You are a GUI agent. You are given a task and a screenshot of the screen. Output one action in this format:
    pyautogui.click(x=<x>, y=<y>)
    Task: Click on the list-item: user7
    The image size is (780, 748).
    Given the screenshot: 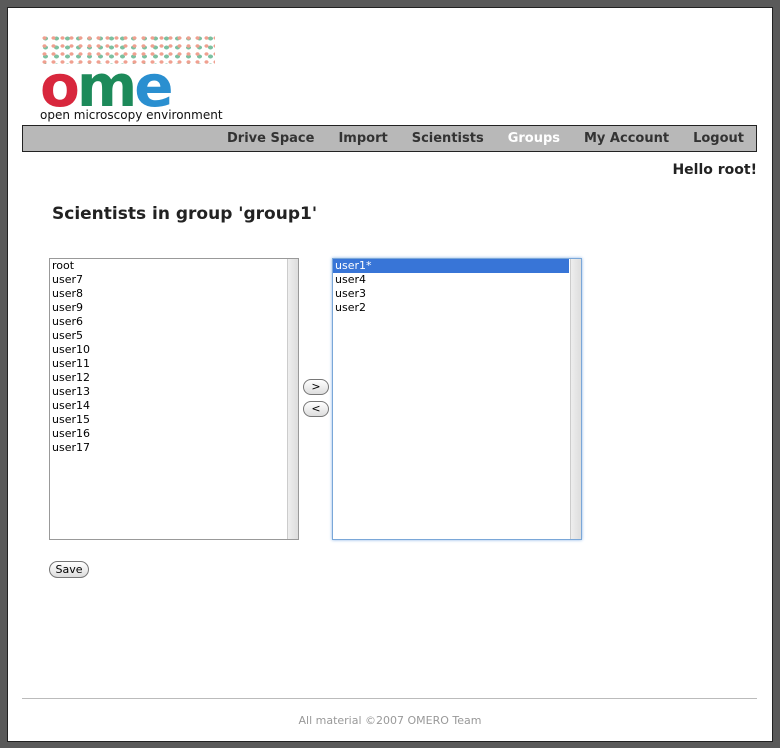 What is the action you would take?
    pyautogui.click(x=168, y=280)
    